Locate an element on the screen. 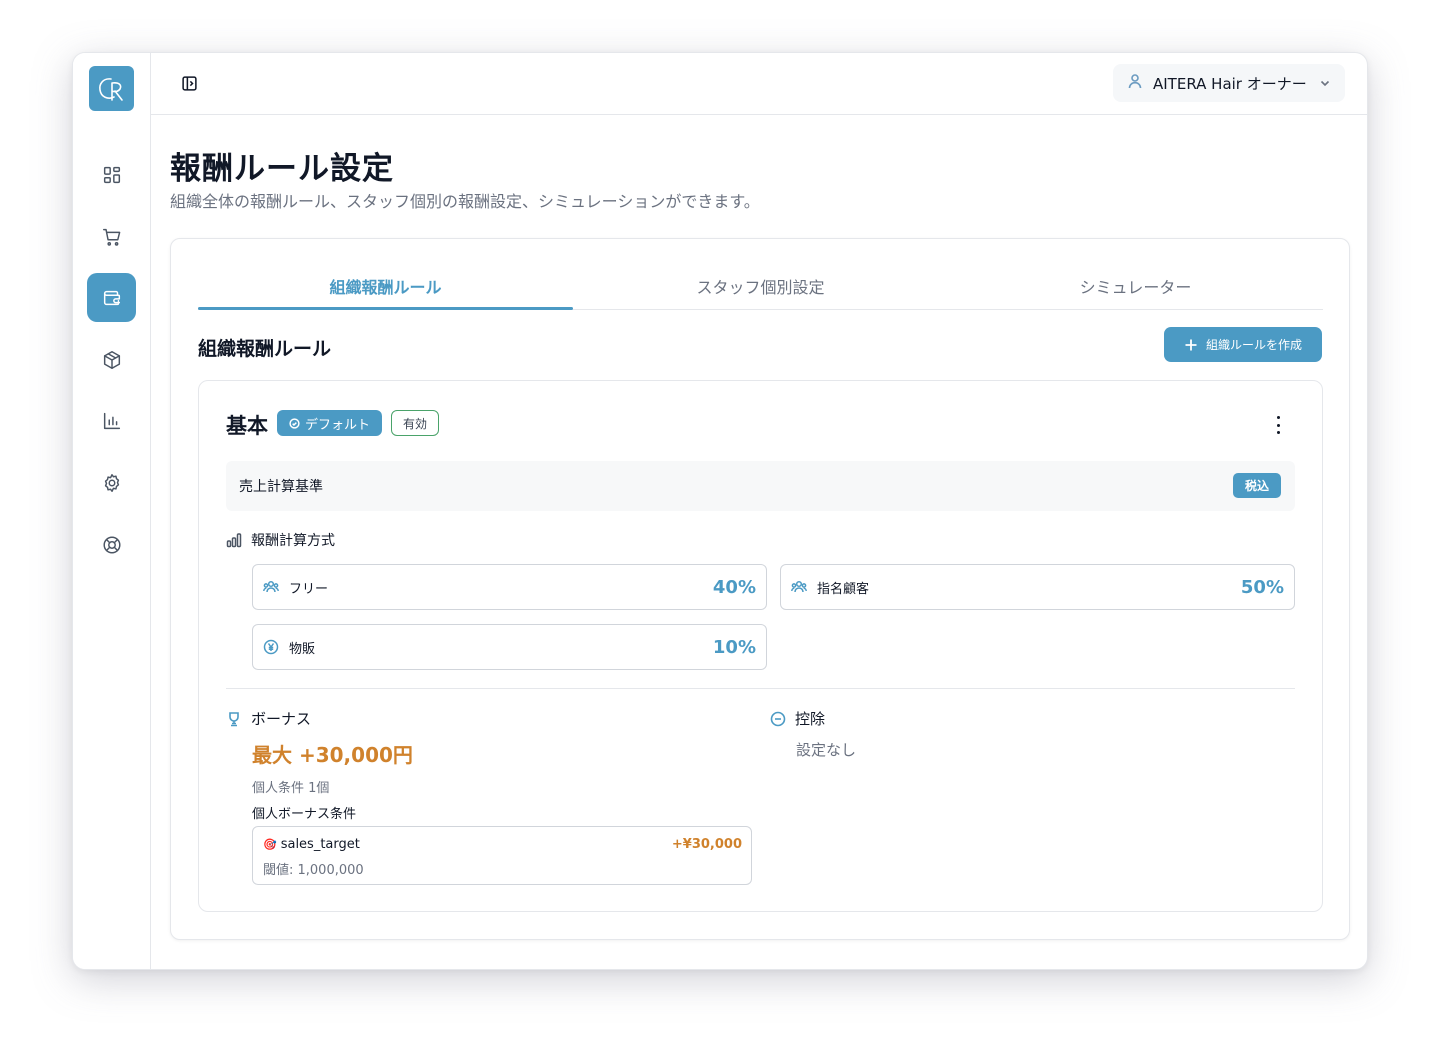  sidebar-item-analytics is located at coordinates (111, 420).